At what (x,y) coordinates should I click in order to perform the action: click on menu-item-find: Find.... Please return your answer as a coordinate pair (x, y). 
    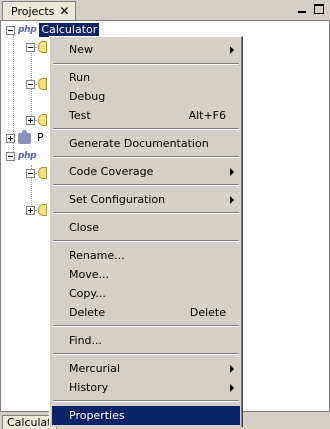
    Looking at the image, I should click on (146, 340).